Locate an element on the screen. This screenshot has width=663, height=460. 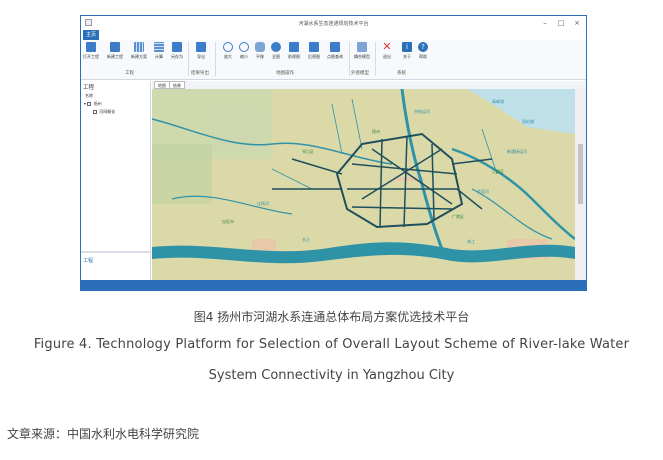
map-label: 高邮湖 is located at coordinates (498, 101).